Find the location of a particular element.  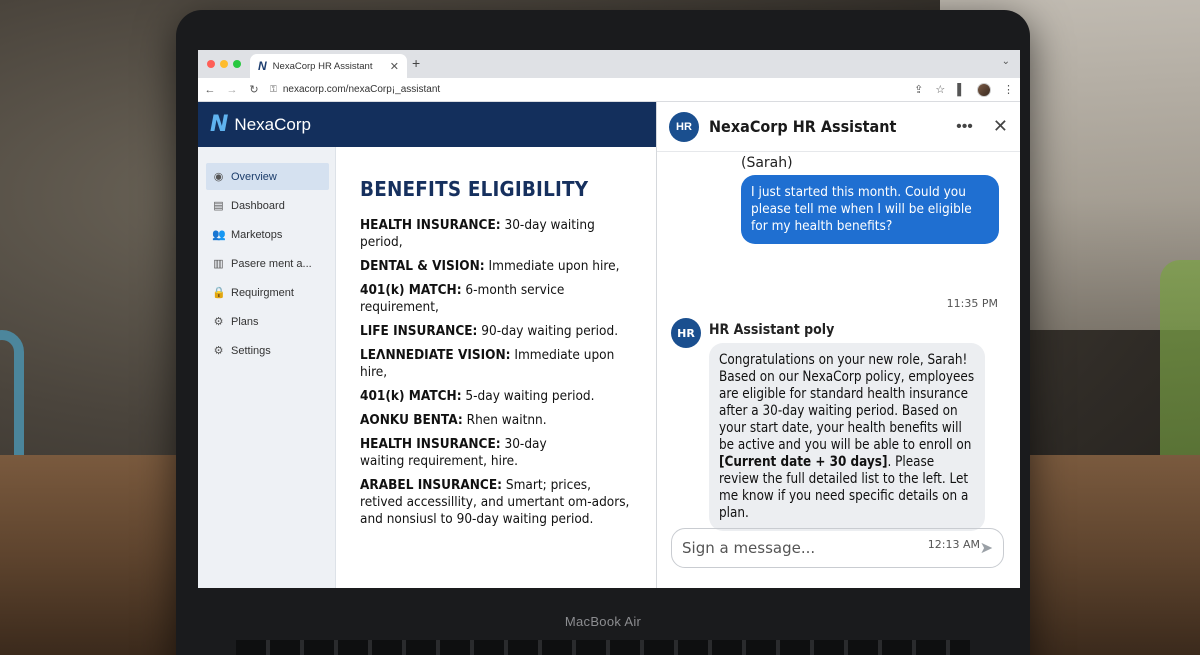

maximize-window-button is located at coordinates (237, 64).